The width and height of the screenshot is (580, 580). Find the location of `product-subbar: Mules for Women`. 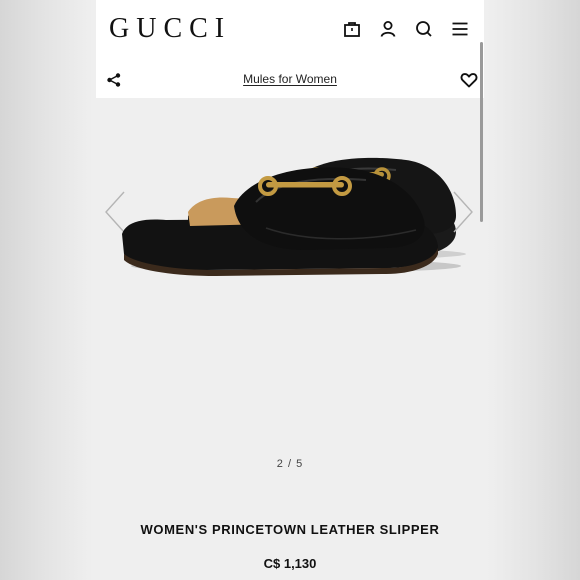

product-subbar: Mules for Women is located at coordinates (290, 79).